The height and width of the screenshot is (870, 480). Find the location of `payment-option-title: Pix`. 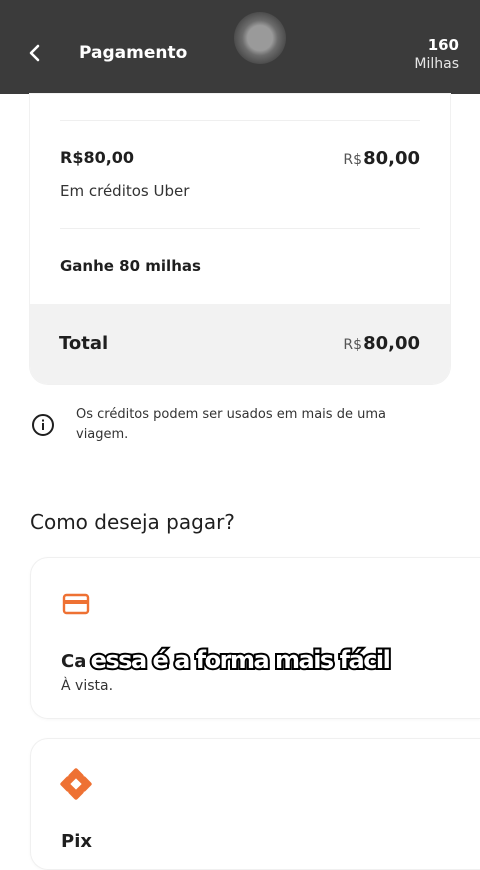

payment-option-title: Pix is located at coordinates (76, 841).